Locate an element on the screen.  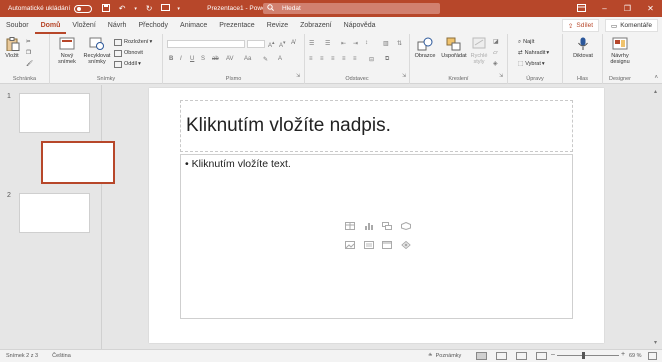
new-slide-button: Nový snímek is located at coordinates (67, 51).